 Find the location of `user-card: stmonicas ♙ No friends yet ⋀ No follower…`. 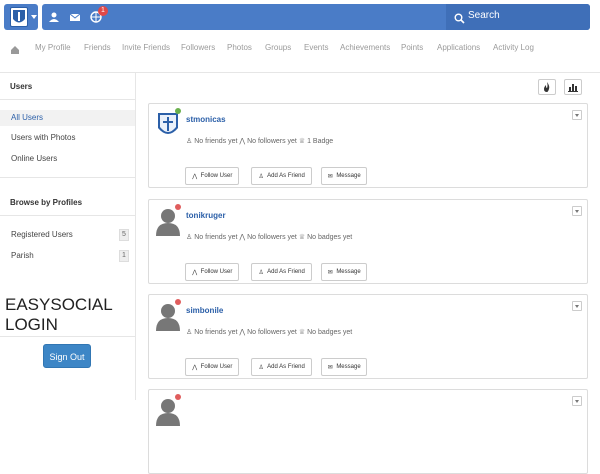

user-card: stmonicas ♙ No friends yet ⋀ No follower… is located at coordinates (368, 145).